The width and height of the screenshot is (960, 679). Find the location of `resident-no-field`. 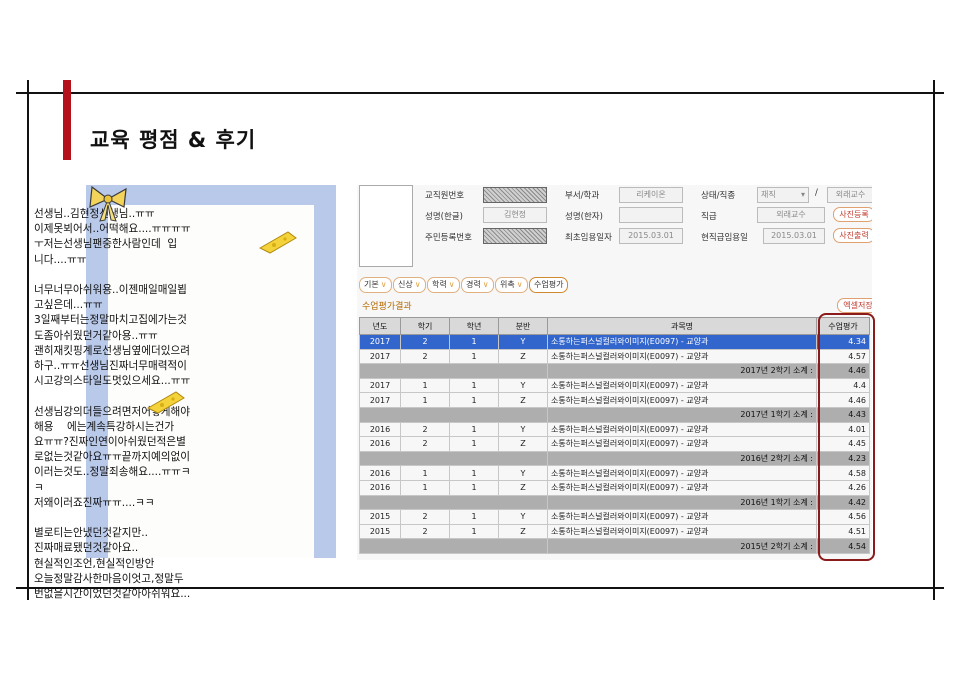

resident-no-field is located at coordinates (515, 236).